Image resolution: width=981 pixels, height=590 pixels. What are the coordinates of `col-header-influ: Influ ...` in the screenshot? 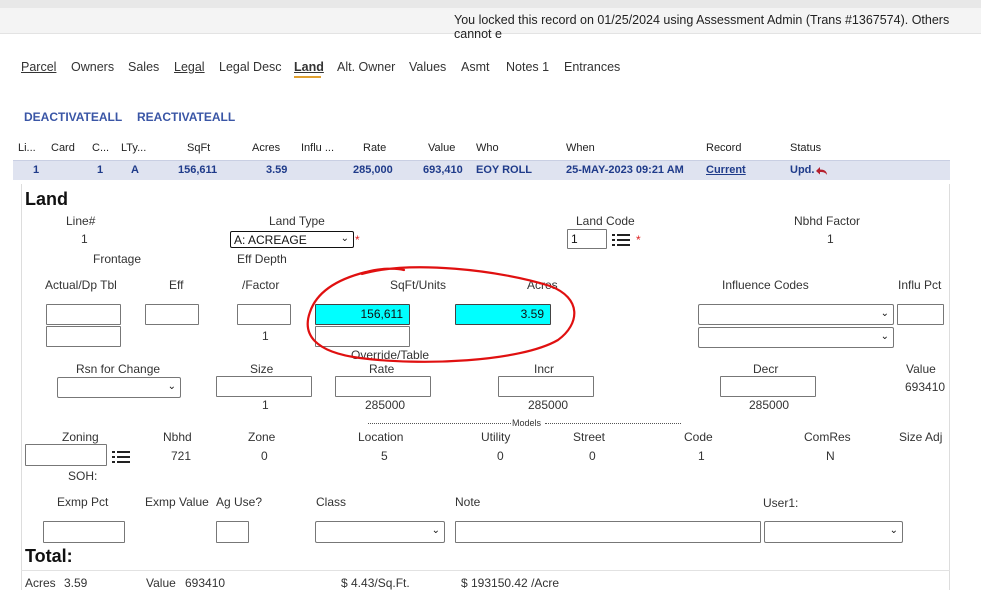 It's located at (317, 148).